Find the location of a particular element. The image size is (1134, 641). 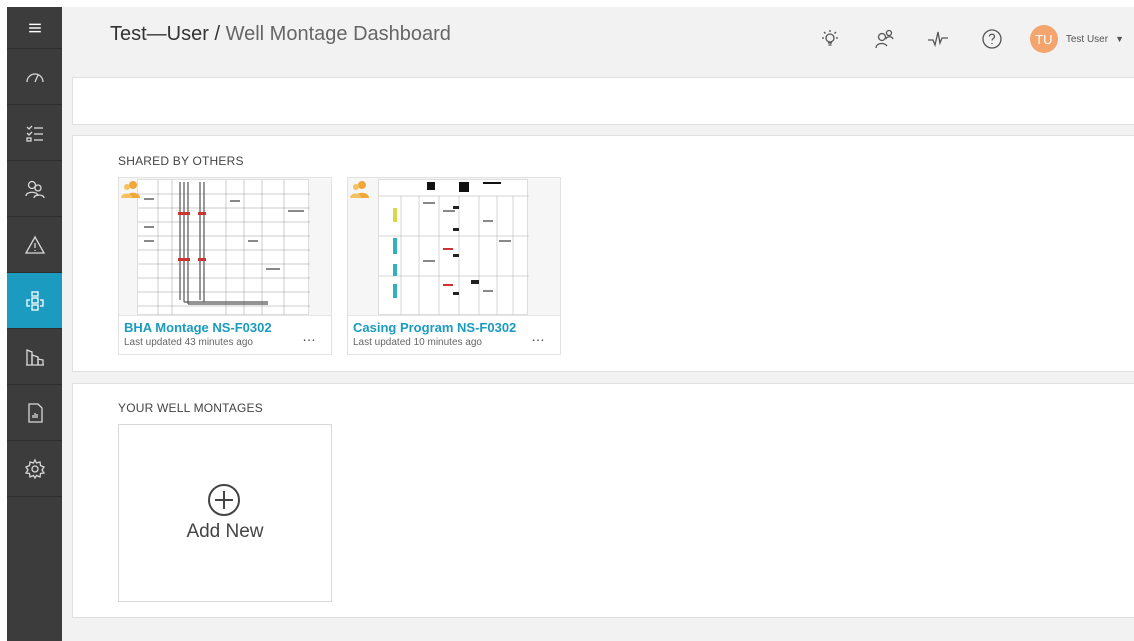

help-icon is located at coordinates (992, 39).